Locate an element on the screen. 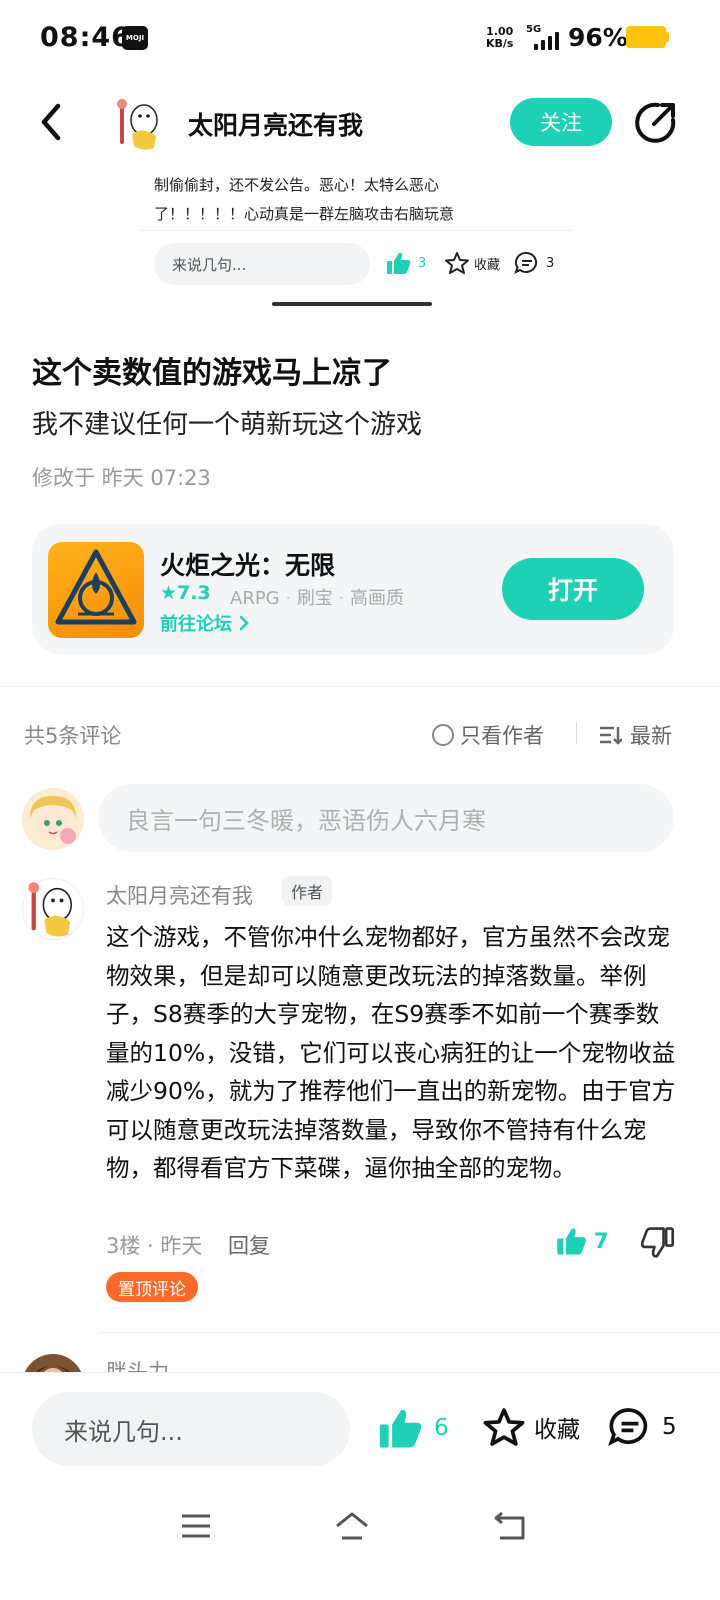  comments-count: 共5条评论 is located at coordinates (73, 736).